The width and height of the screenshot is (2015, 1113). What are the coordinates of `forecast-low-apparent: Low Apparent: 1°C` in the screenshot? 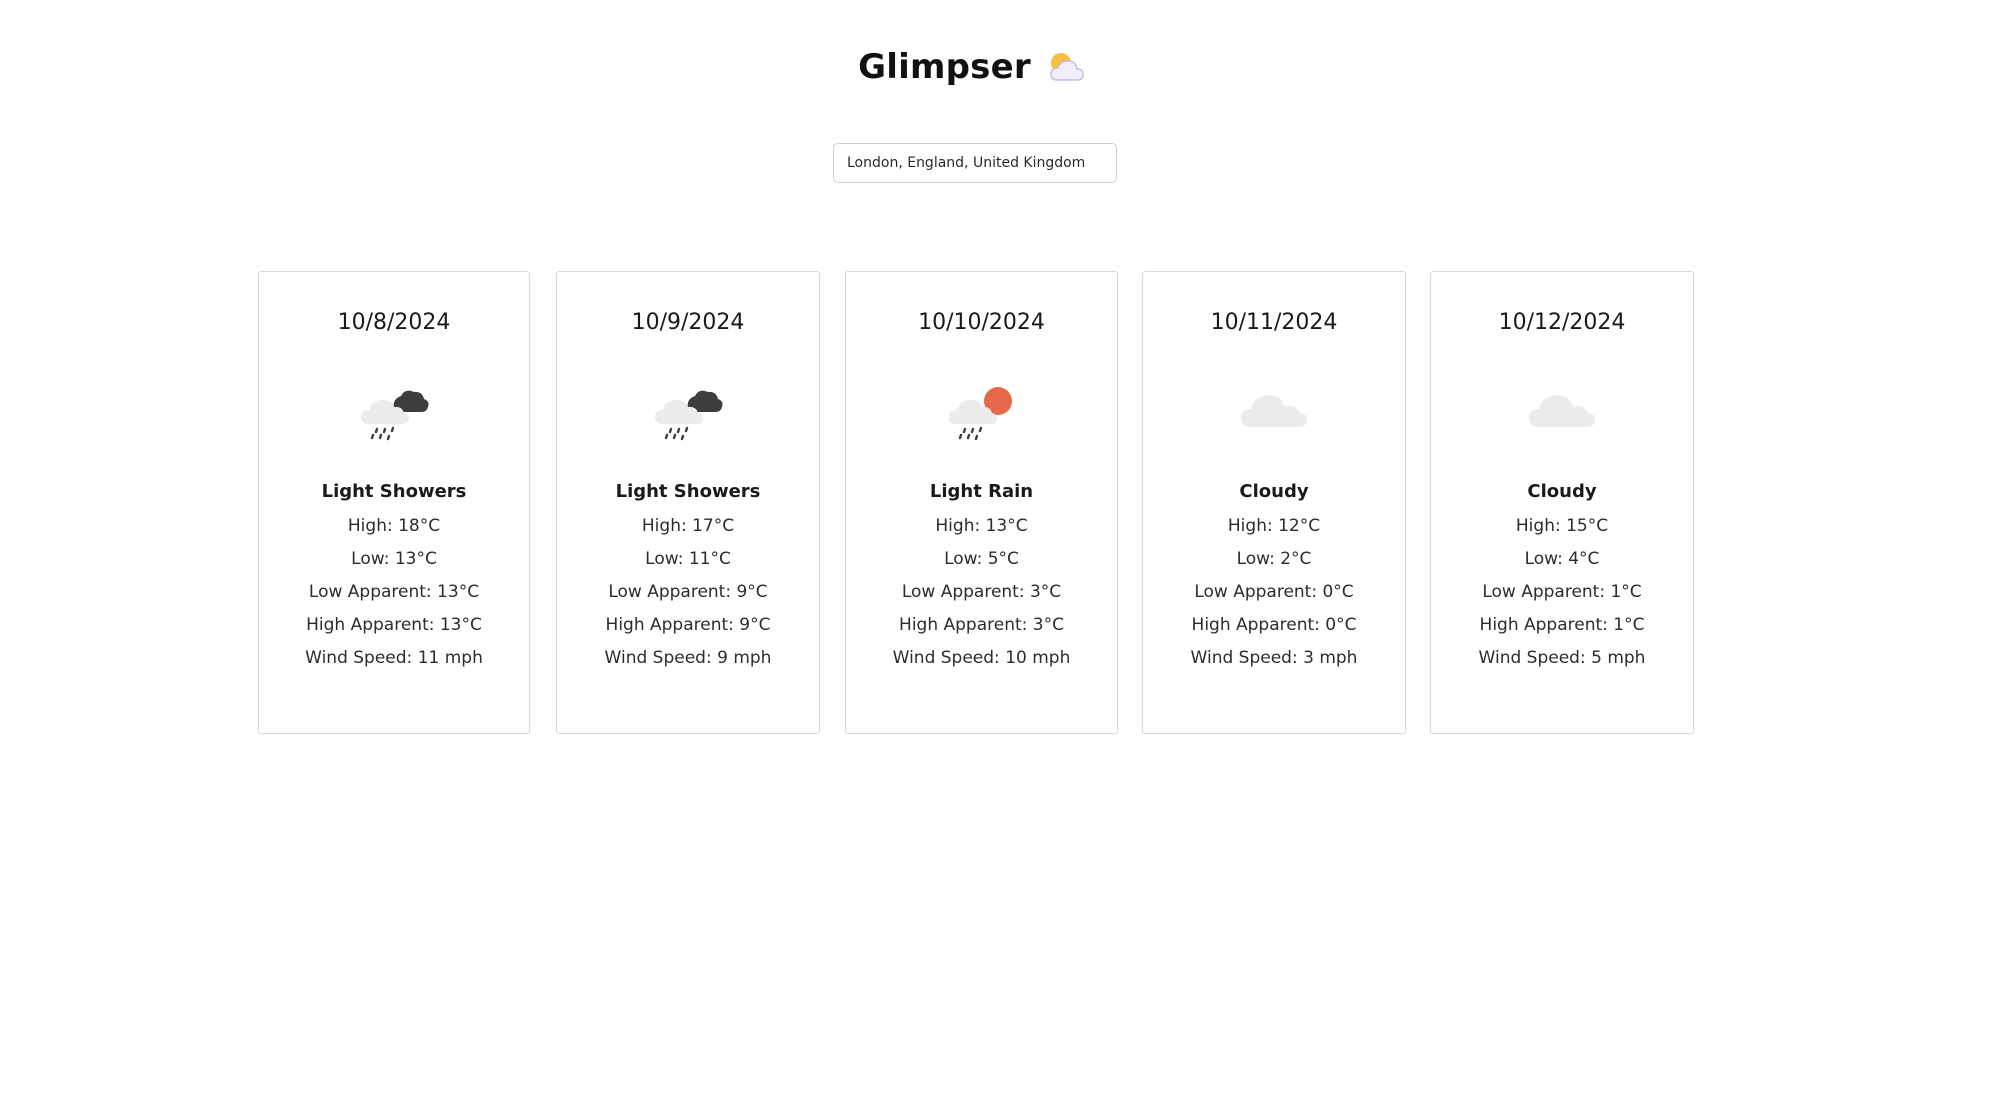 It's located at (1562, 592).